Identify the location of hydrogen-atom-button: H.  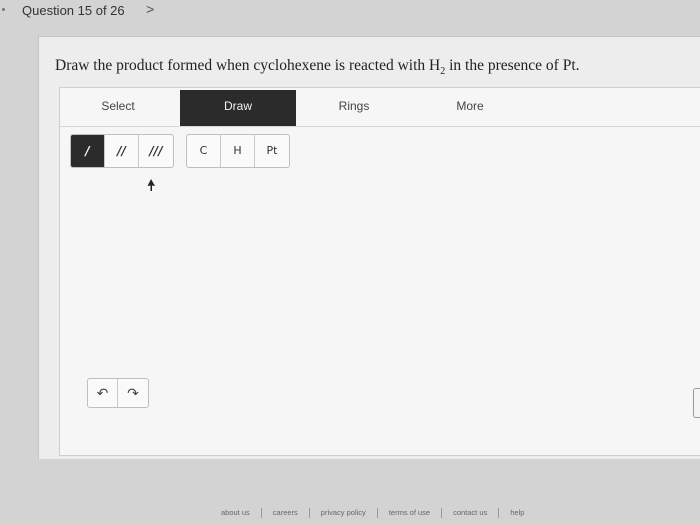
(238, 151).